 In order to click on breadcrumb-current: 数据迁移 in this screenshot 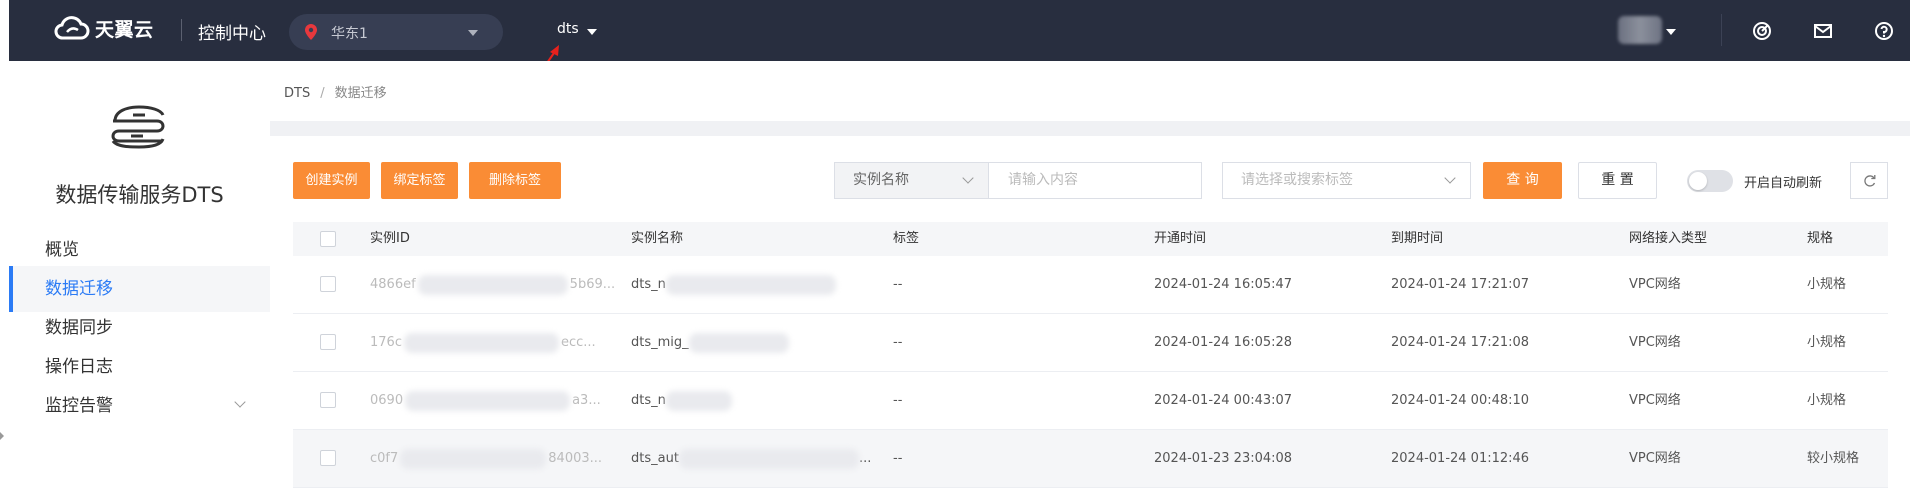, I will do `click(360, 93)`.